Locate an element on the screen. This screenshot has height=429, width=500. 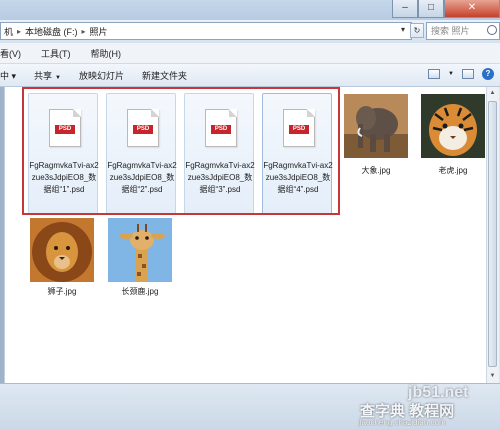
scrollbar-thumb is located at coordinates (492, 234).